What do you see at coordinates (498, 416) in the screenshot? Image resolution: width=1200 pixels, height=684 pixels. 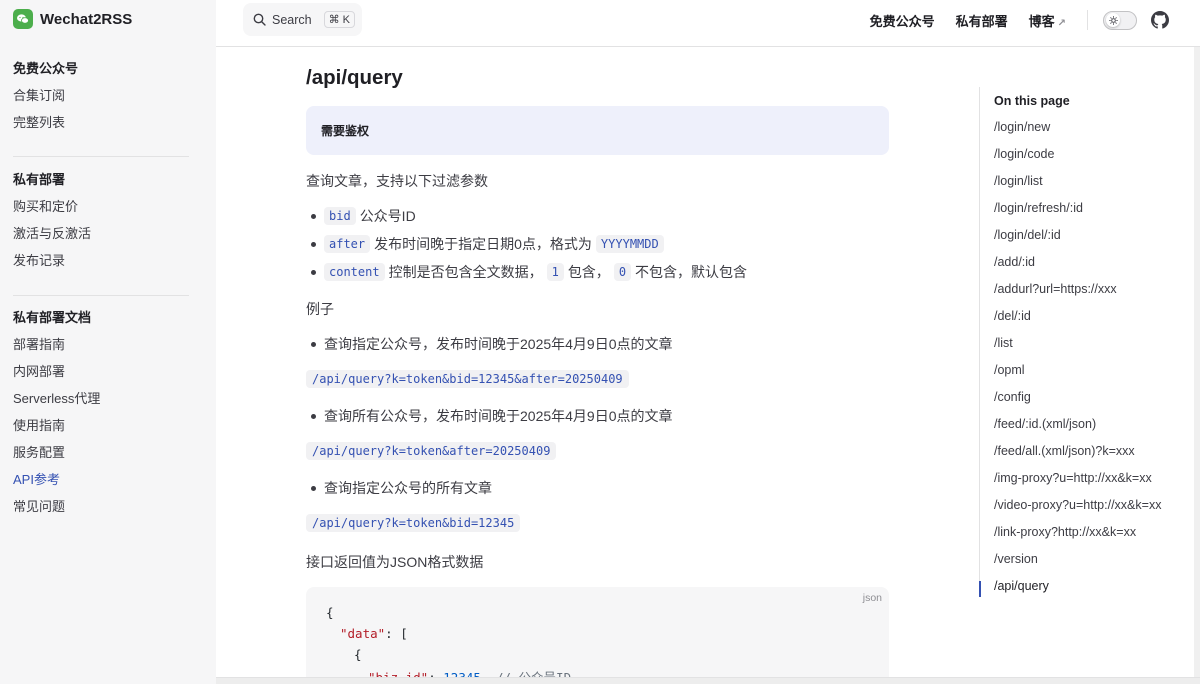 I see `example-text: 查询所有公众号，发布时间晚于2025年4月9日0点的文章` at bounding box center [498, 416].